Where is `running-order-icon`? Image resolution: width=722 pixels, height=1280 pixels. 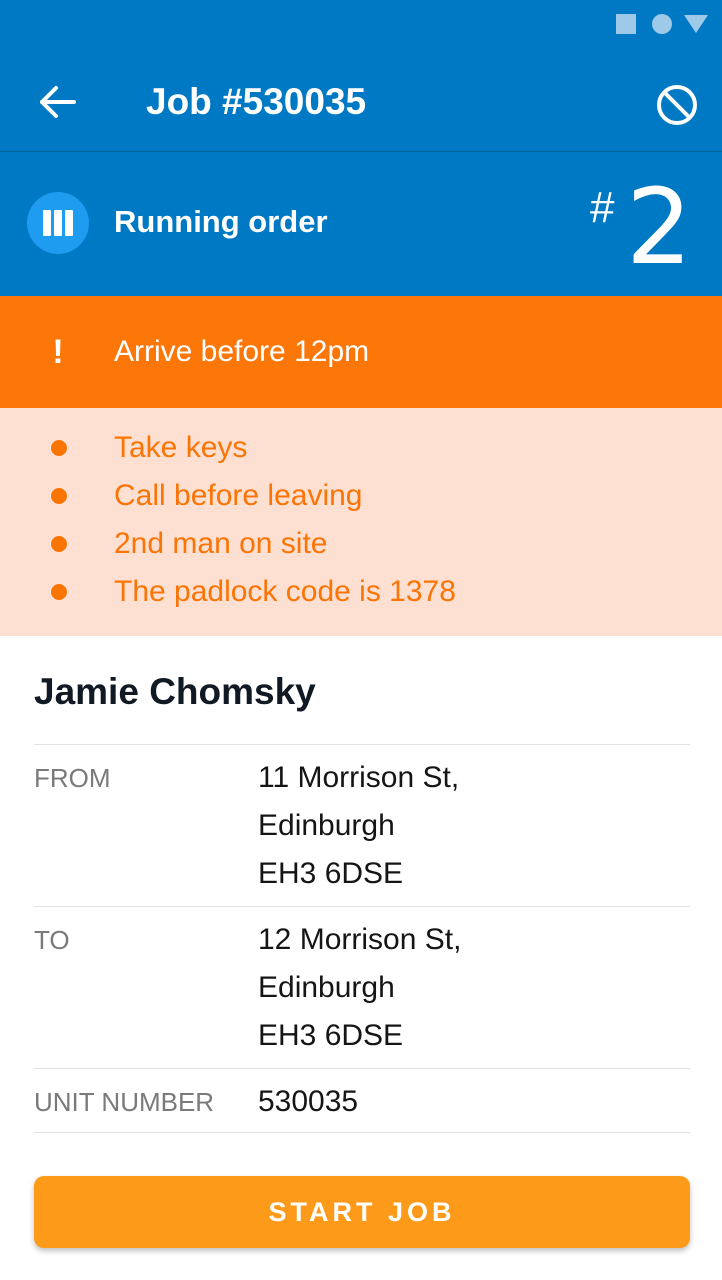
running-order-icon is located at coordinates (58, 223).